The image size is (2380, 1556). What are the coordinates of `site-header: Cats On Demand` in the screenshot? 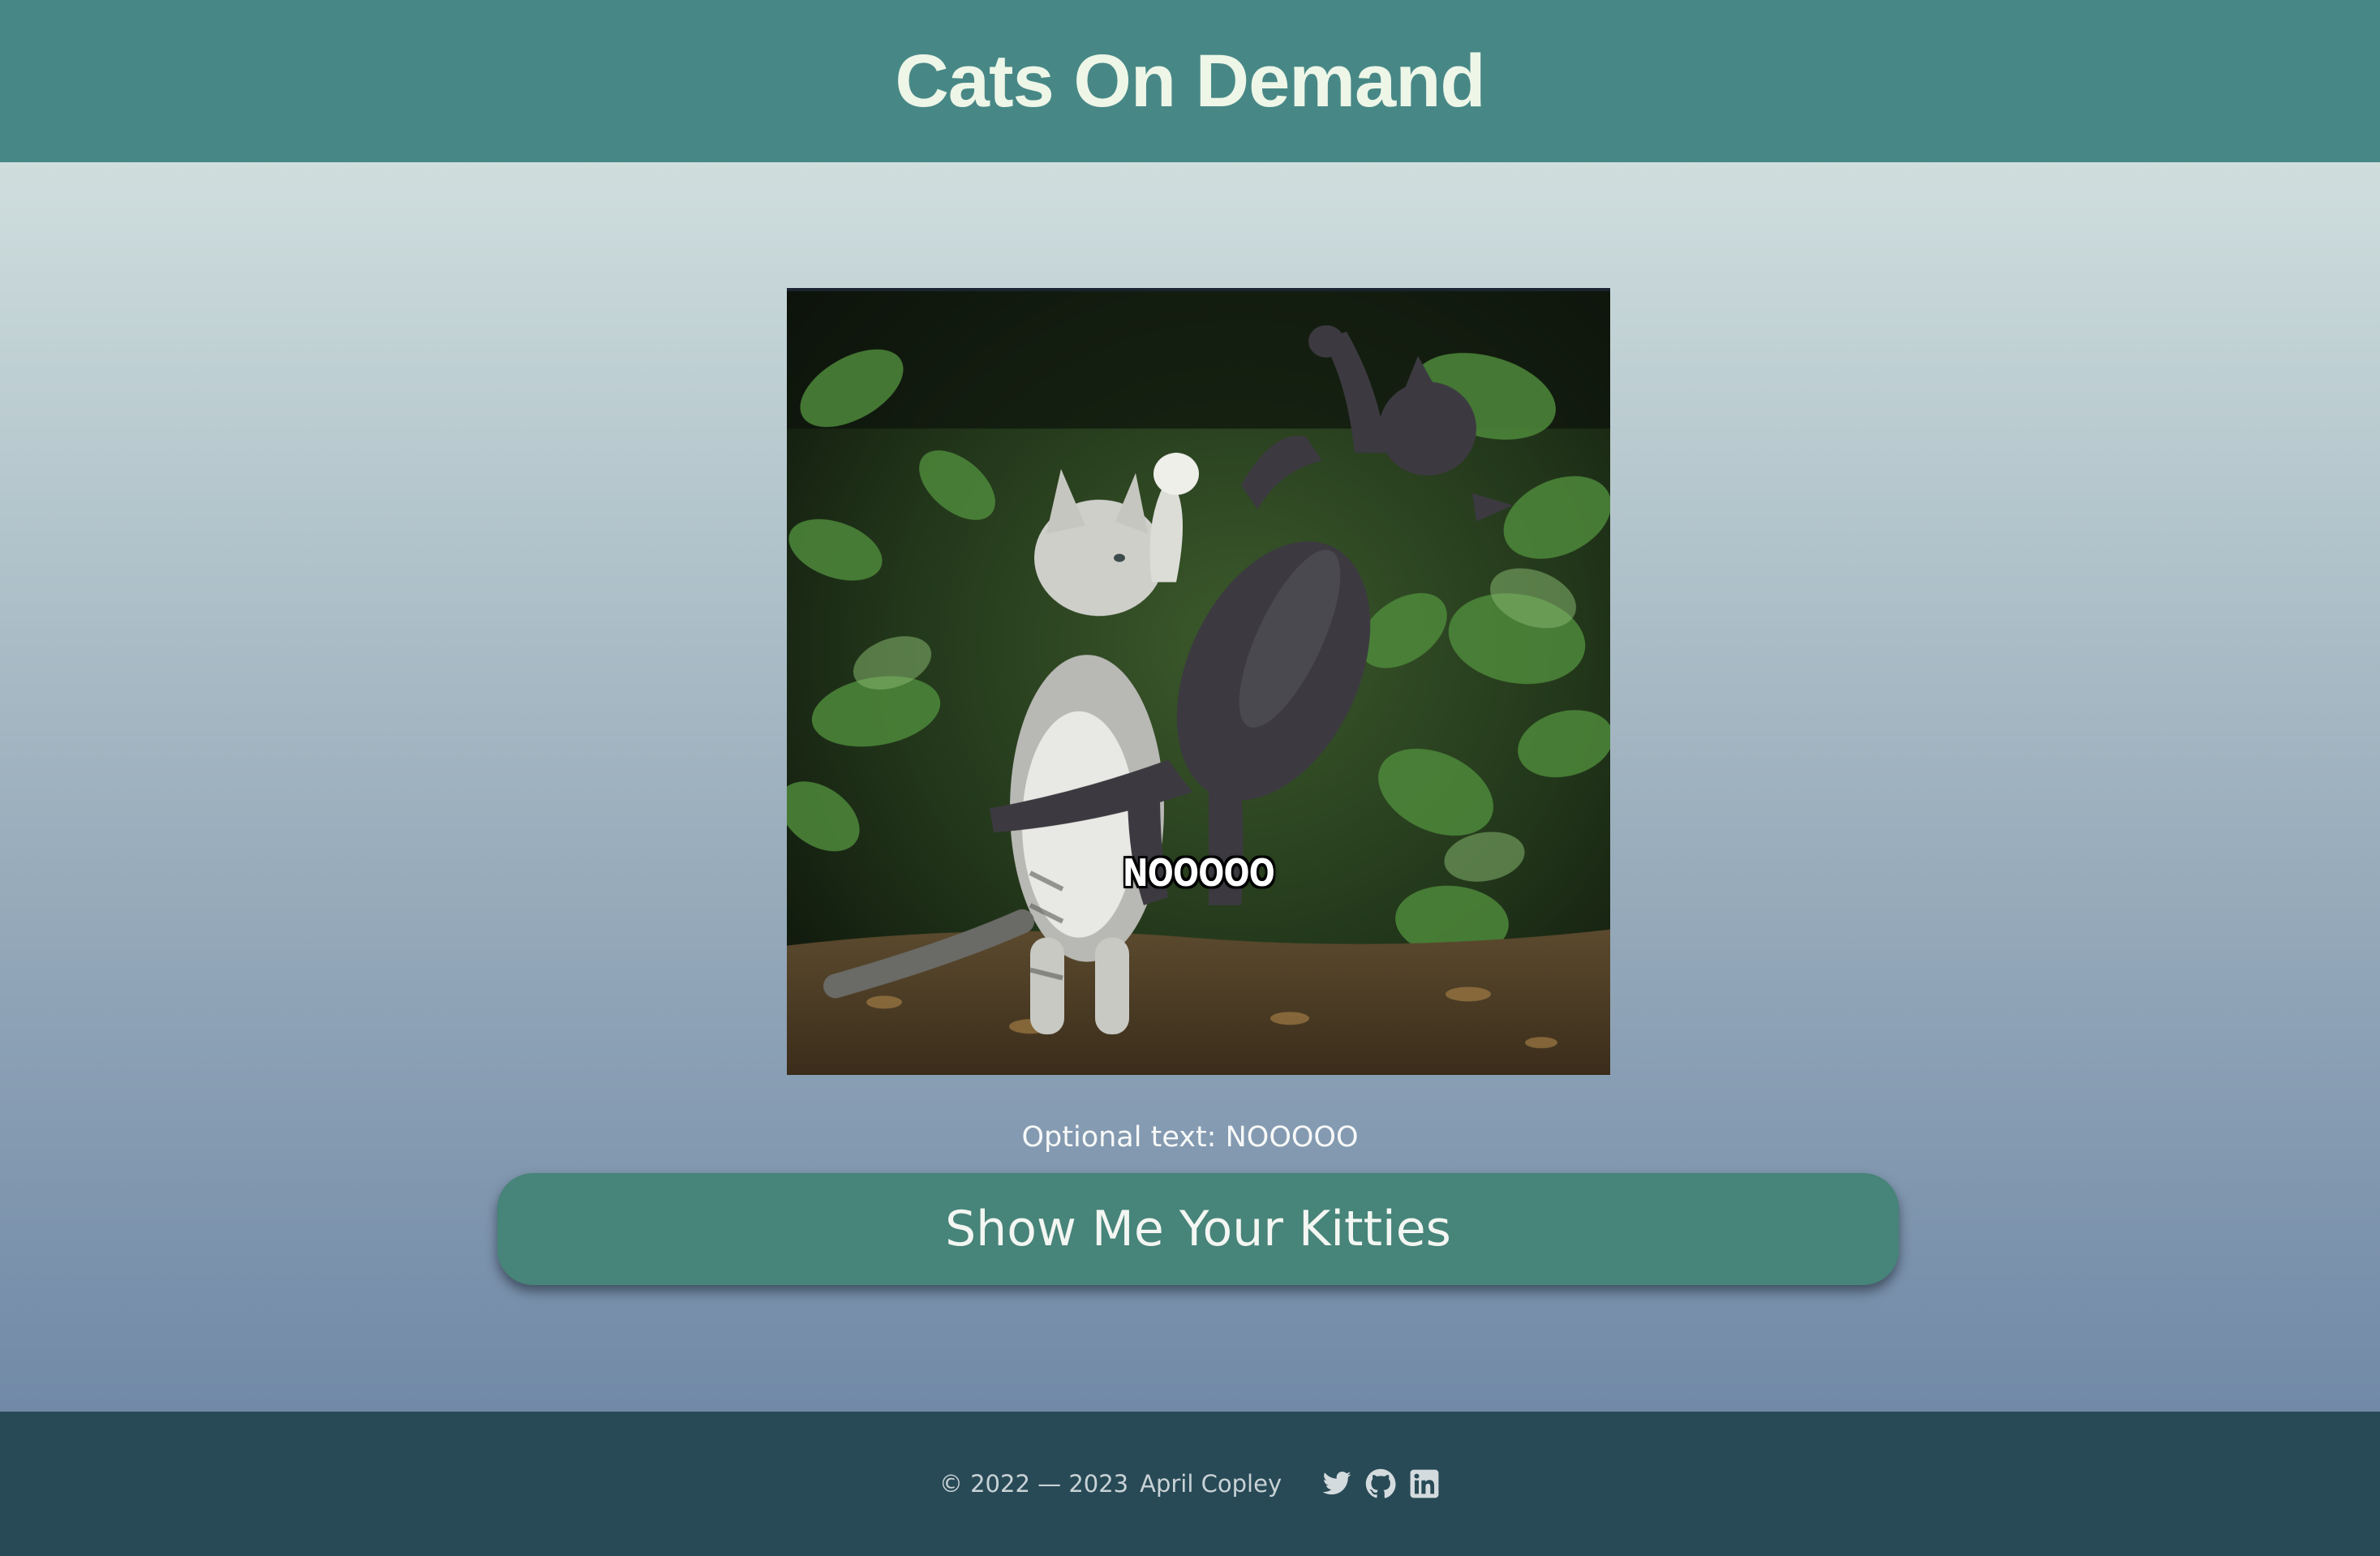 It's located at (1190, 81).